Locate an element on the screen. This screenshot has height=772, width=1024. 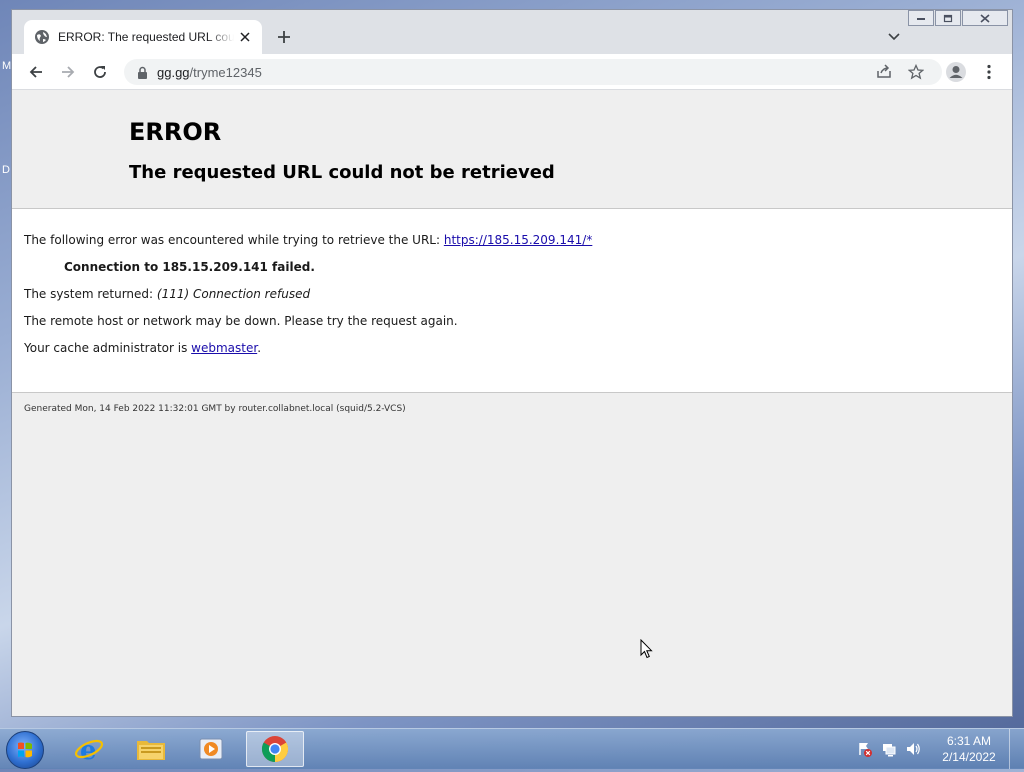
reload-button is located at coordinates (100, 72).